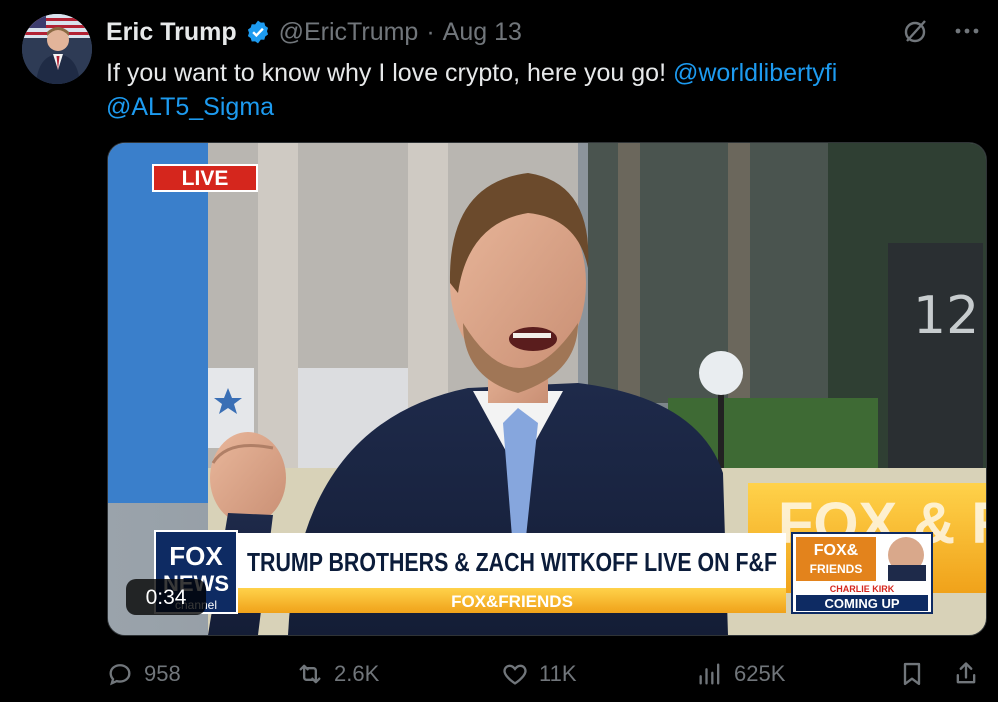 The width and height of the screenshot is (998, 702). What do you see at coordinates (946, 316) in the screenshot?
I see `building-number: 12` at bounding box center [946, 316].